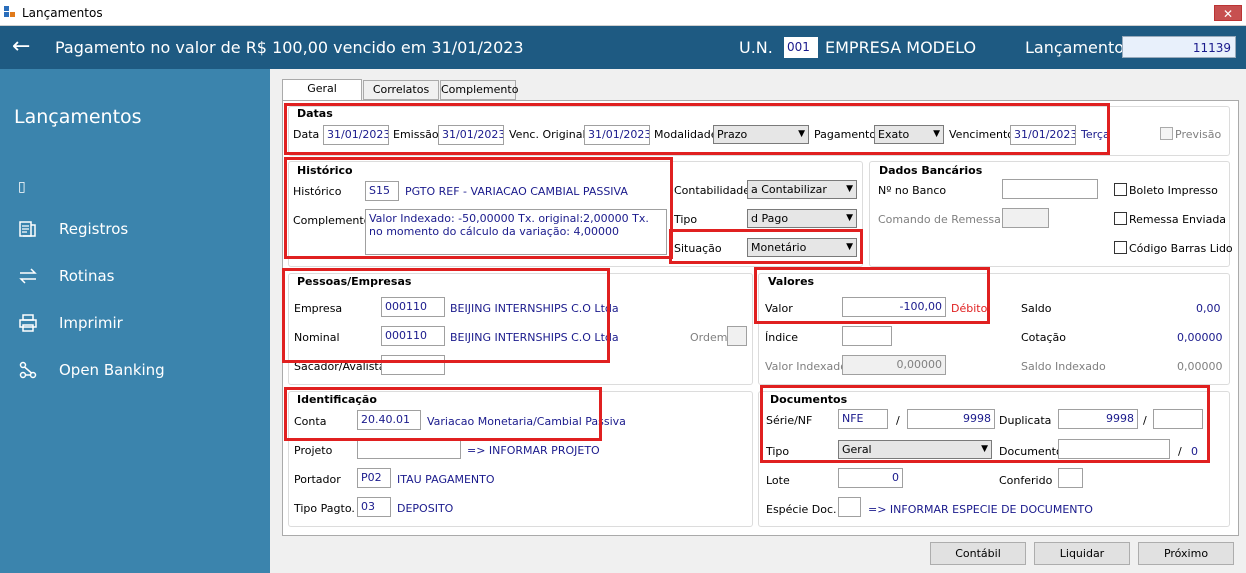 The image size is (1246, 573). Describe the element at coordinates (737, 336) in the screenshot. I see `ordem-field` at that location.